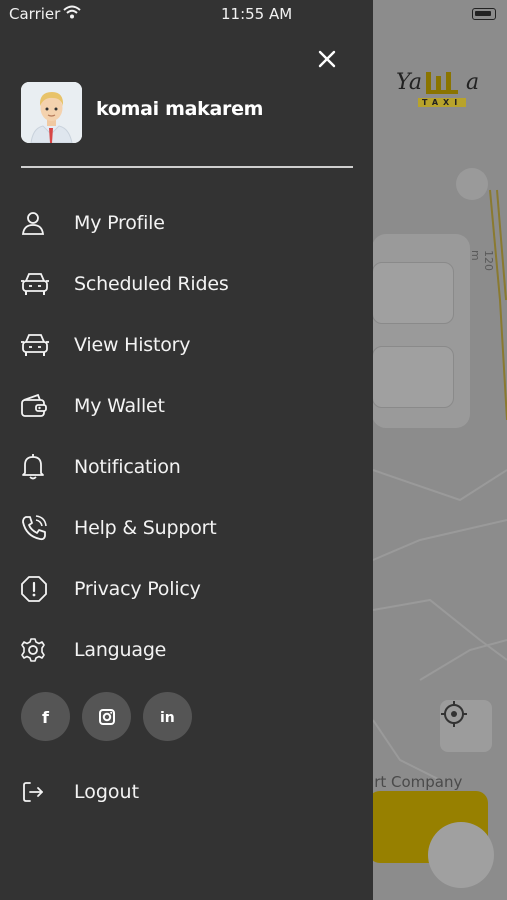  What do you see at coordinates (41, 406) in the screenshot?
I see `wallet-icon` at bounding box center [41, 406].